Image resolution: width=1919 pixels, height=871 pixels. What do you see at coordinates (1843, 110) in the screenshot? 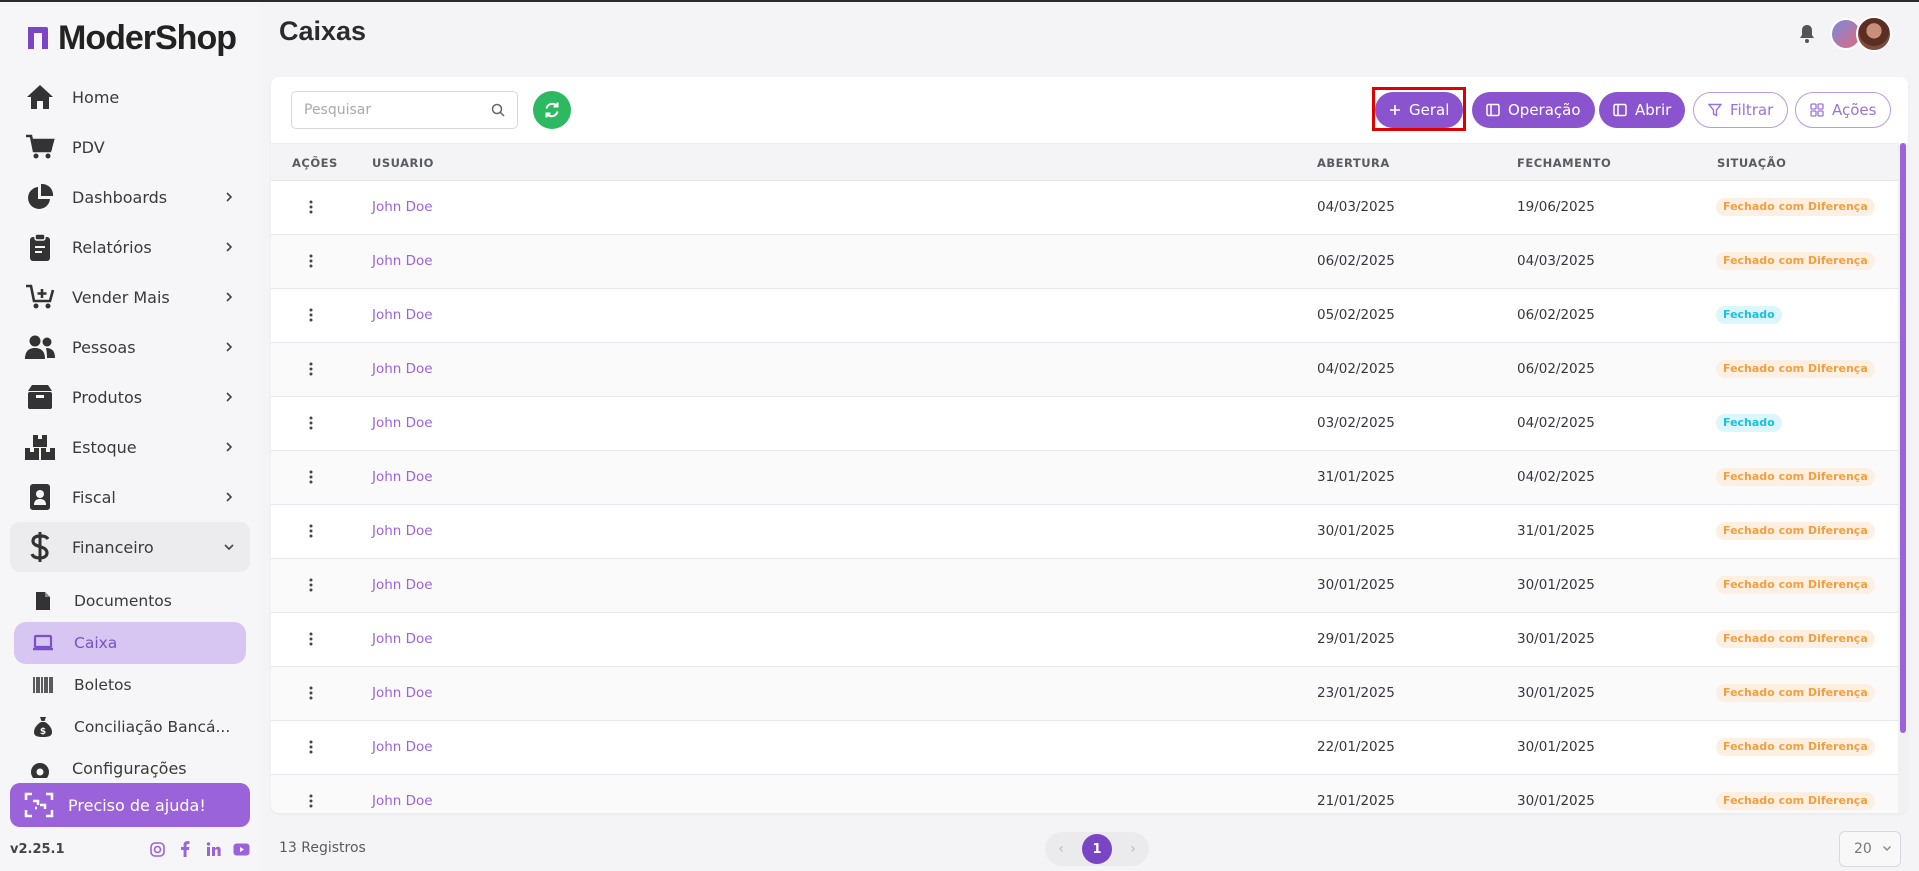
I see `acoes-button: Ações` at bounding box center [1843, 110].